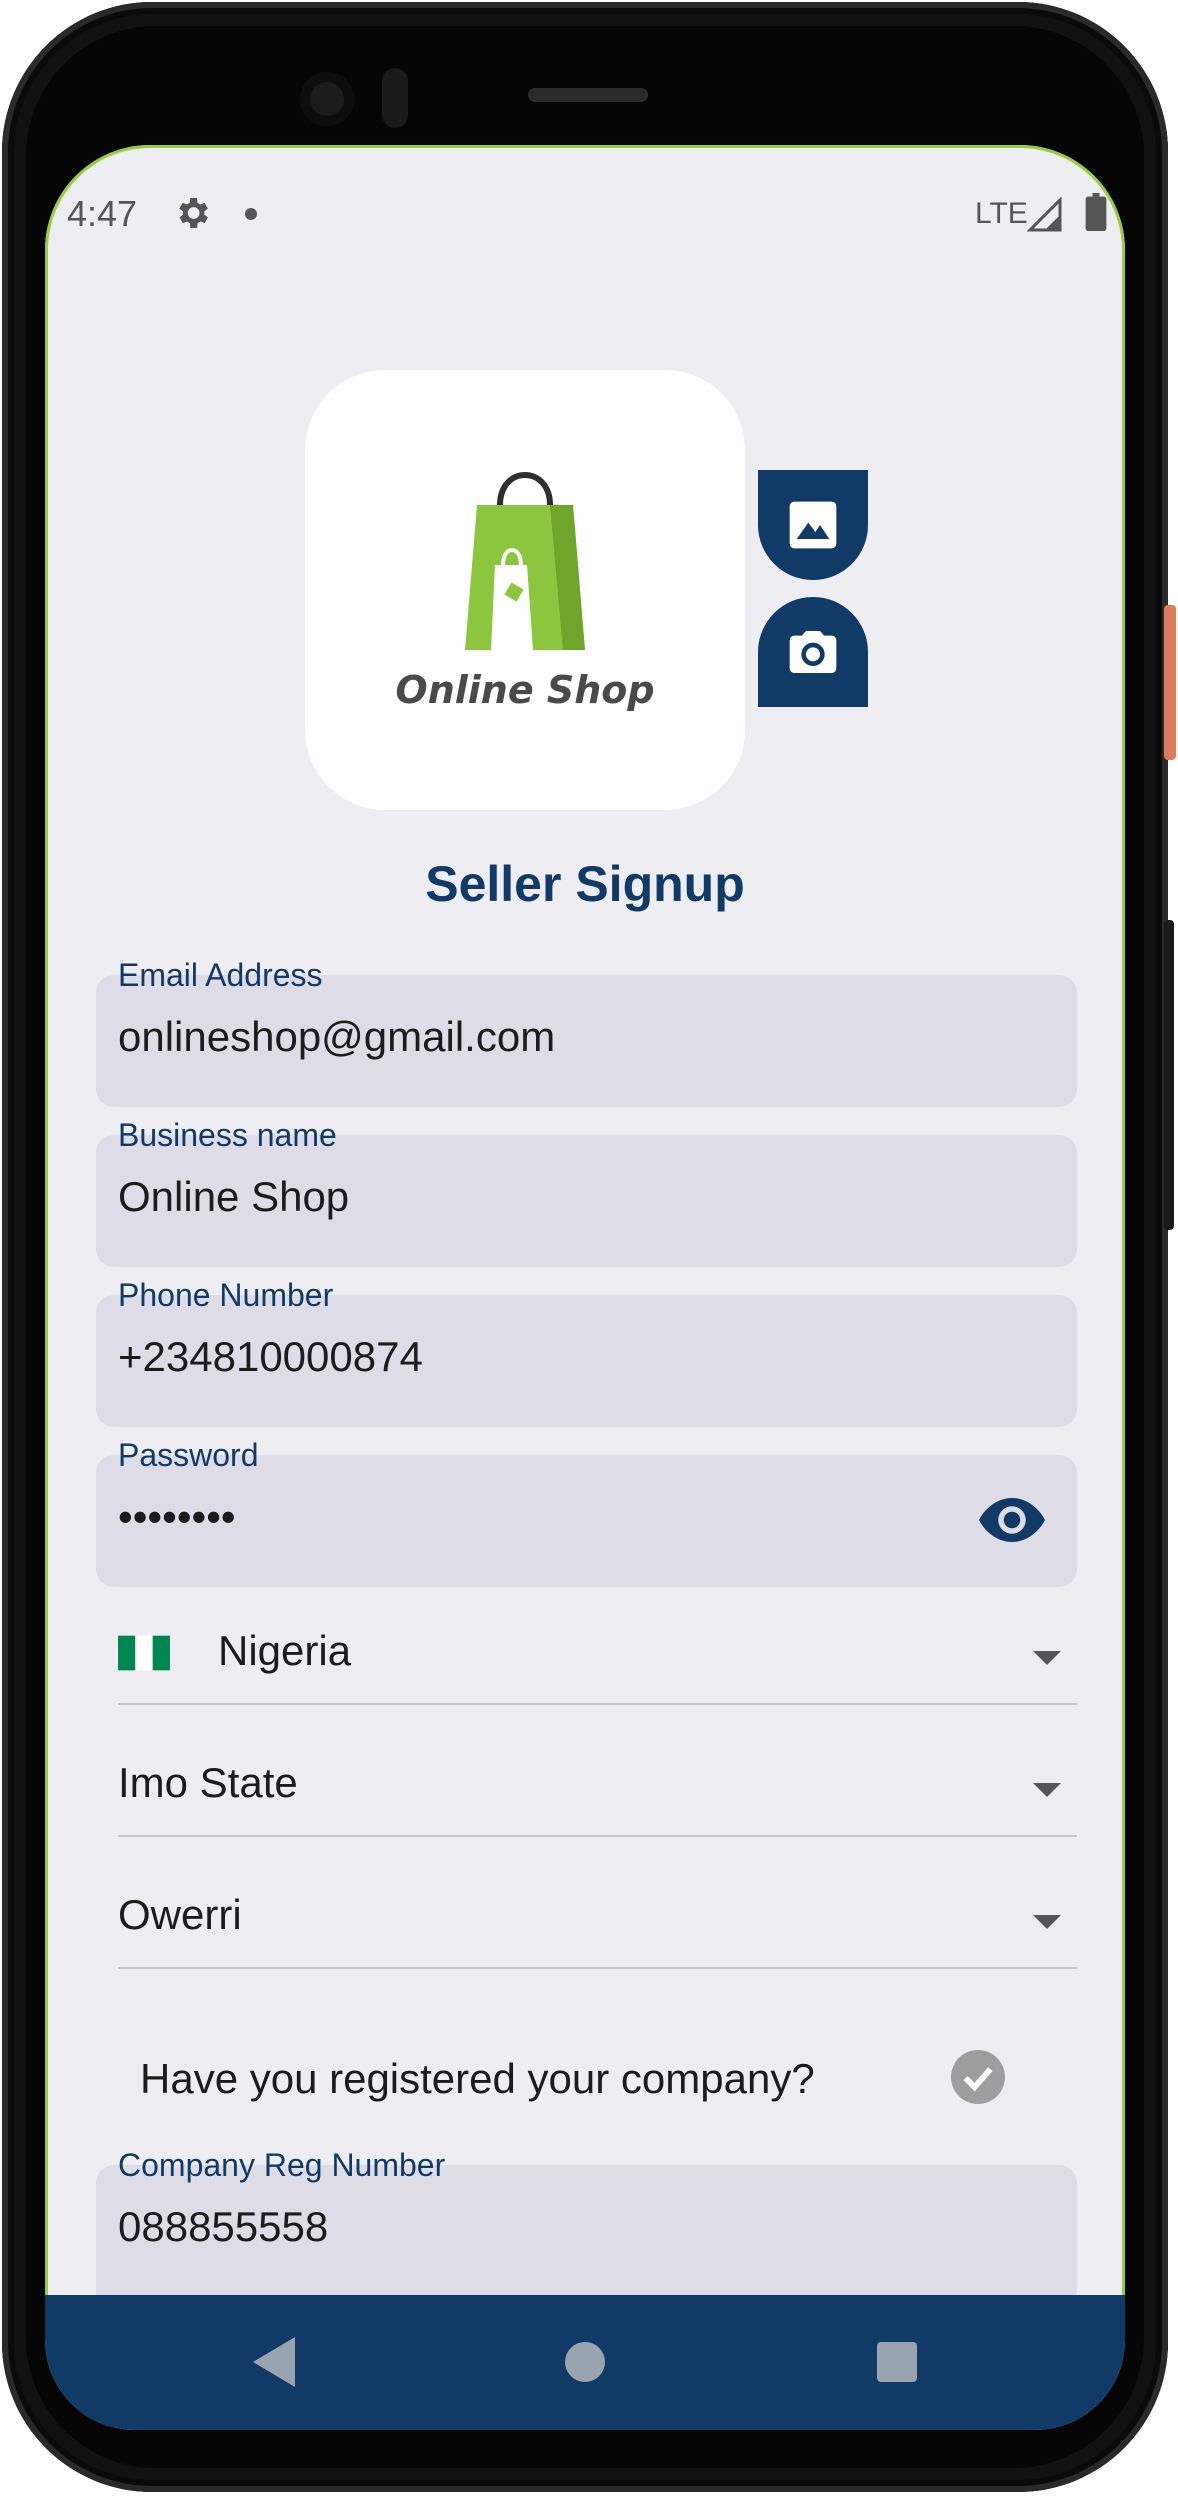  What do you see at coordinates (193, 213) in the screenshot?
I see `gear-icon` at bounding box center [193, 213].